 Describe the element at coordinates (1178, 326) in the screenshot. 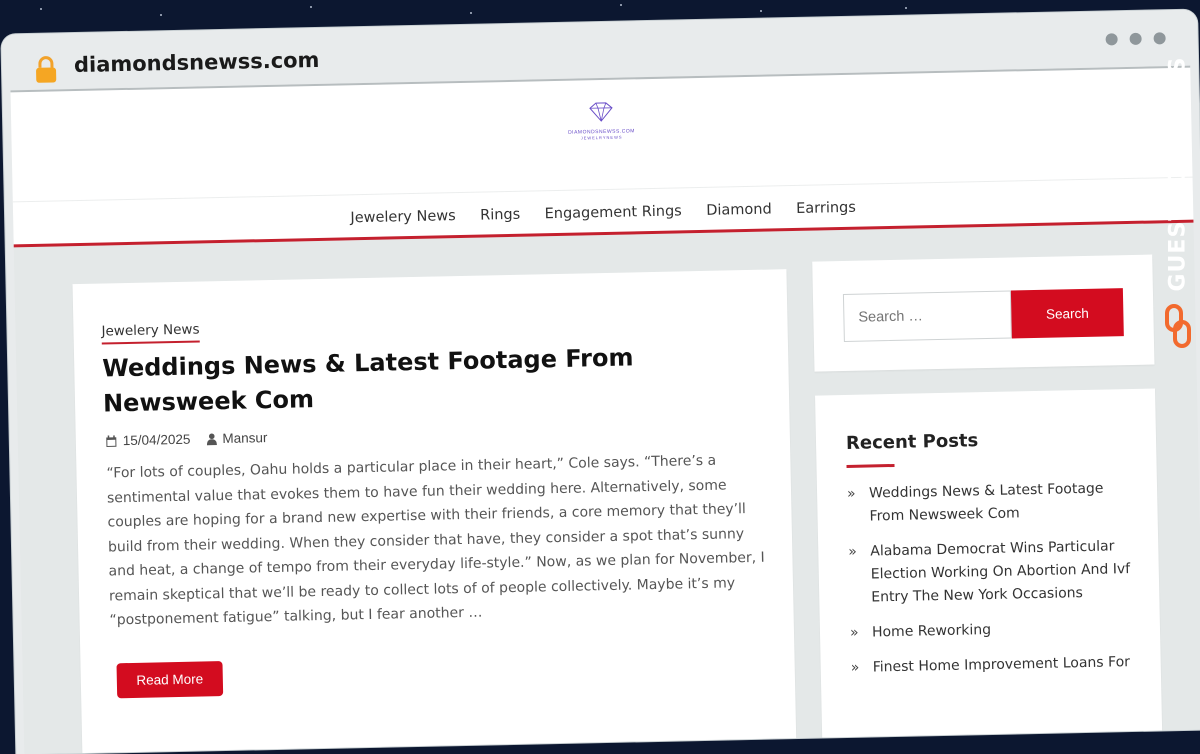

I see `link-chain-icon` at that location.